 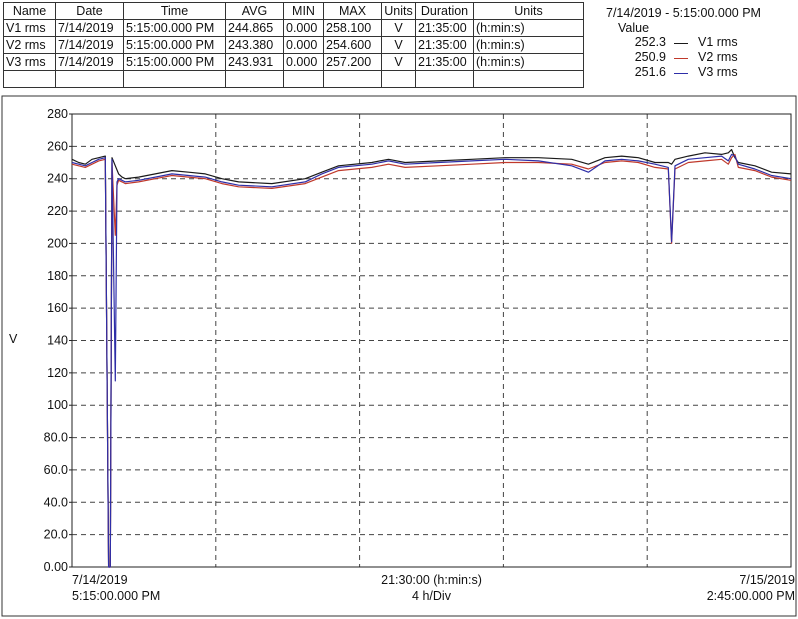 What do you see at coordinates (57, 114) in the screenshot?
I see `y-tick-label: 280` at bounding box center [57, 114].